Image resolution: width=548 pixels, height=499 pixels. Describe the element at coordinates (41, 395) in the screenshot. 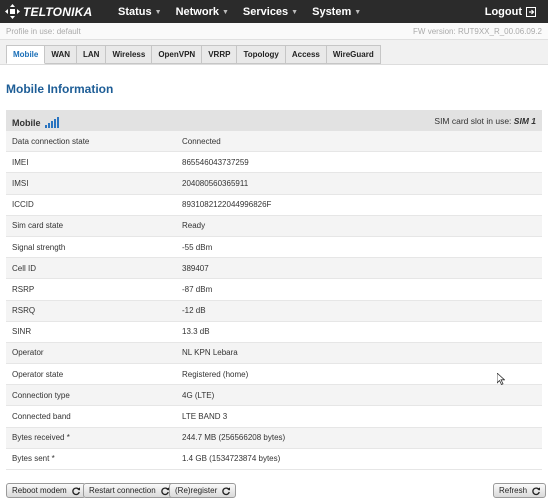

I see `row-label: Connection type` at that location.